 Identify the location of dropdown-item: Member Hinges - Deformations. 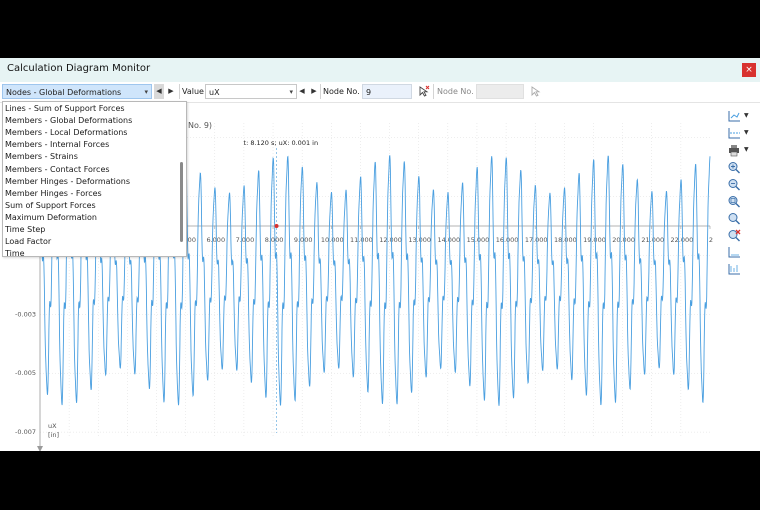
(67, 182).